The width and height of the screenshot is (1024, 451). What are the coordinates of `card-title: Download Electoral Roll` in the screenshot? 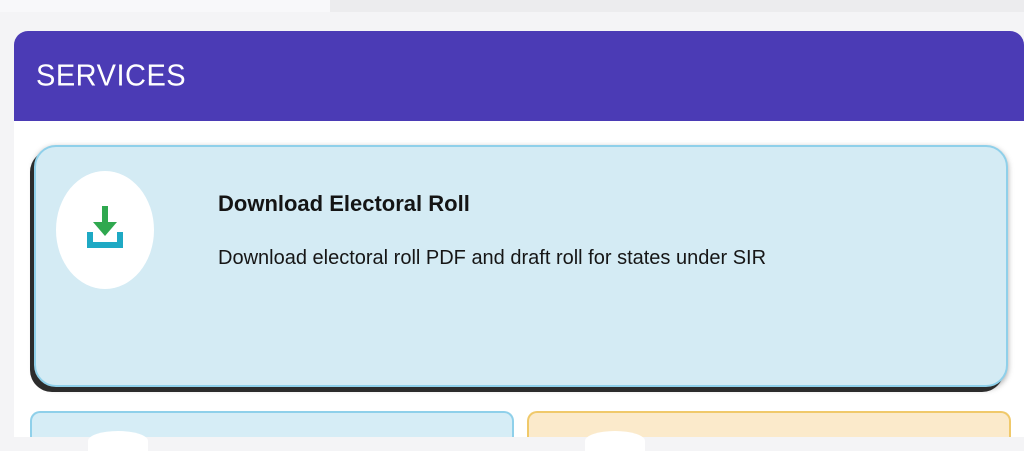 It's located at (344, 203).